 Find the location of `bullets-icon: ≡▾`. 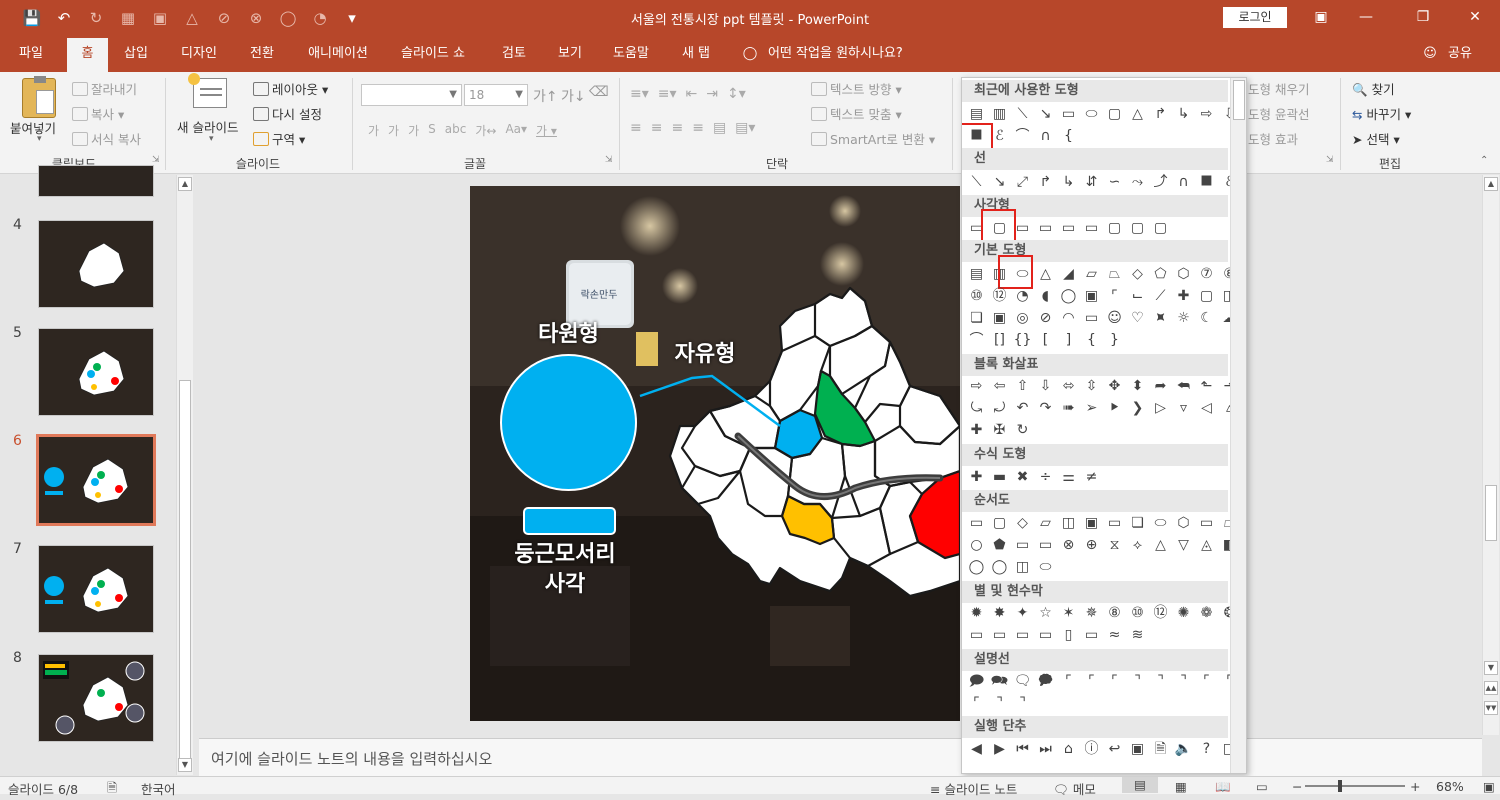

bullets-icon: ≡▾ is located at coordinates (639, 94).